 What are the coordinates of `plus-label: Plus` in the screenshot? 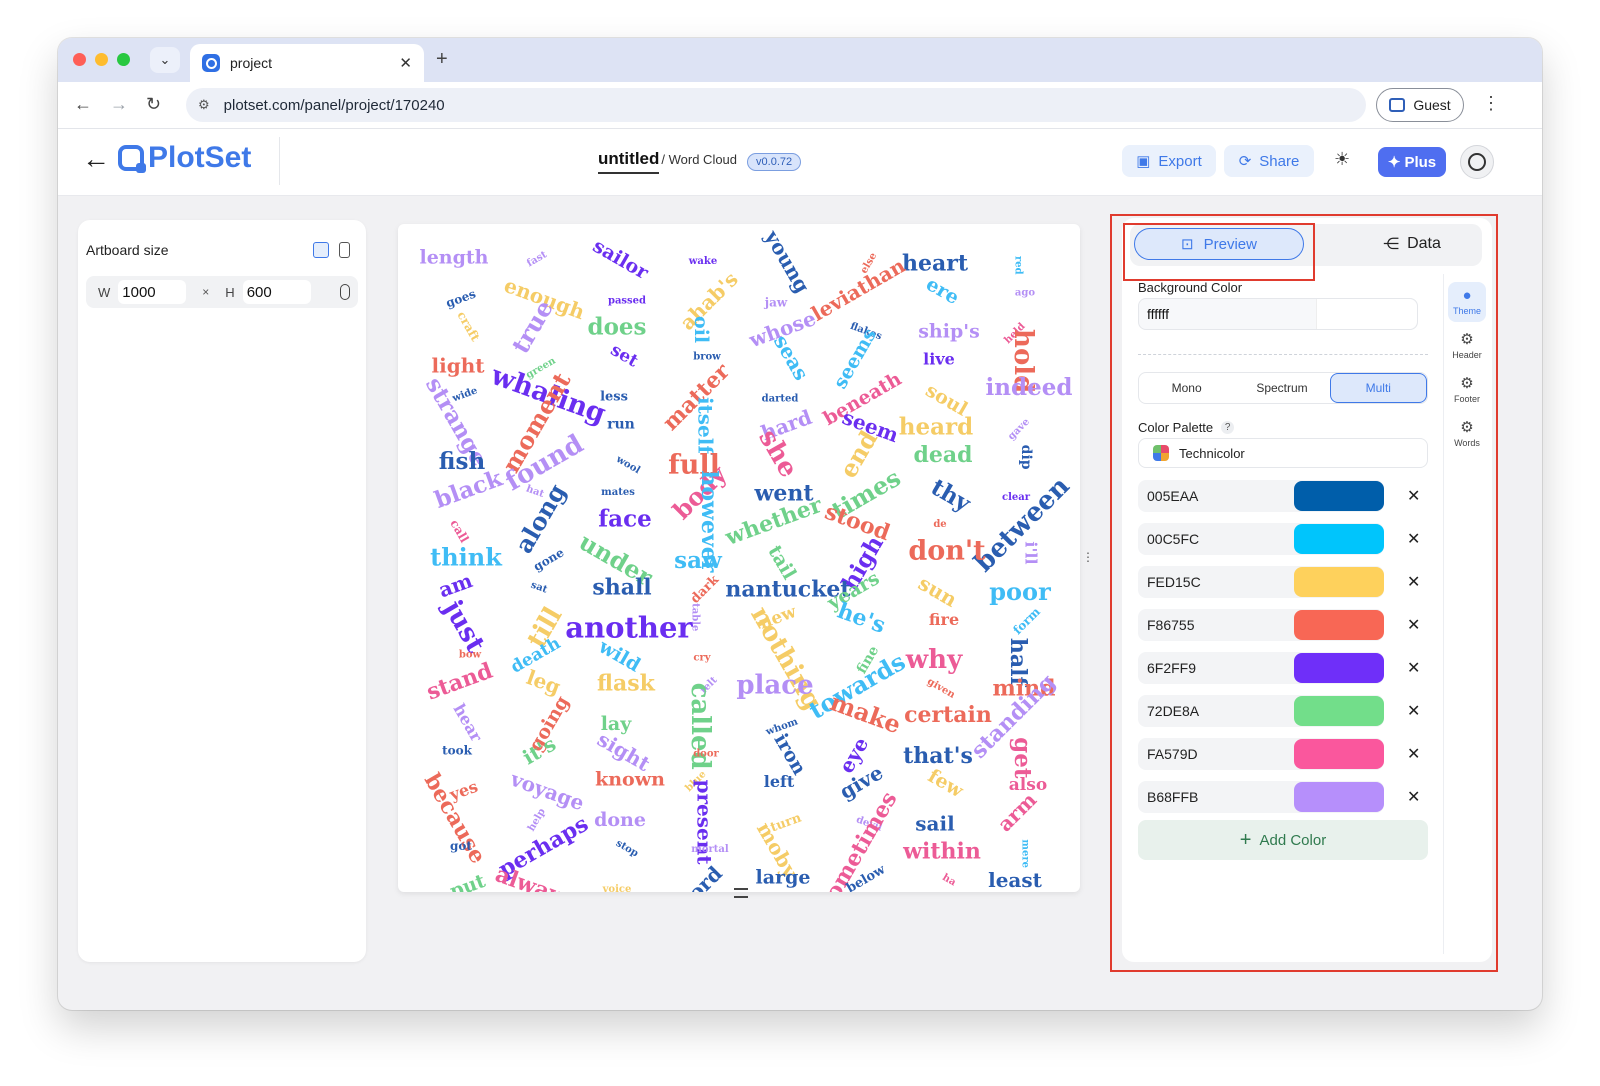 It's located at (1420, 162).